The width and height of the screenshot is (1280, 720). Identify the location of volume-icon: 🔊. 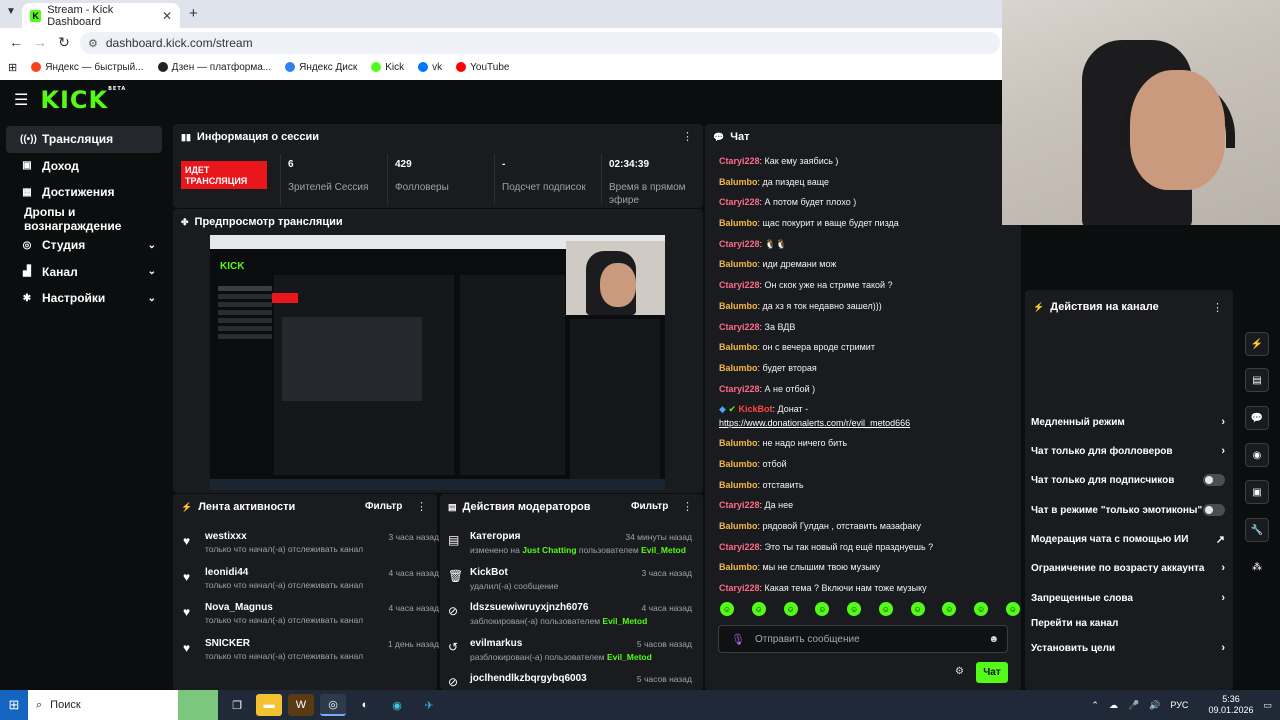
(1154, 705).